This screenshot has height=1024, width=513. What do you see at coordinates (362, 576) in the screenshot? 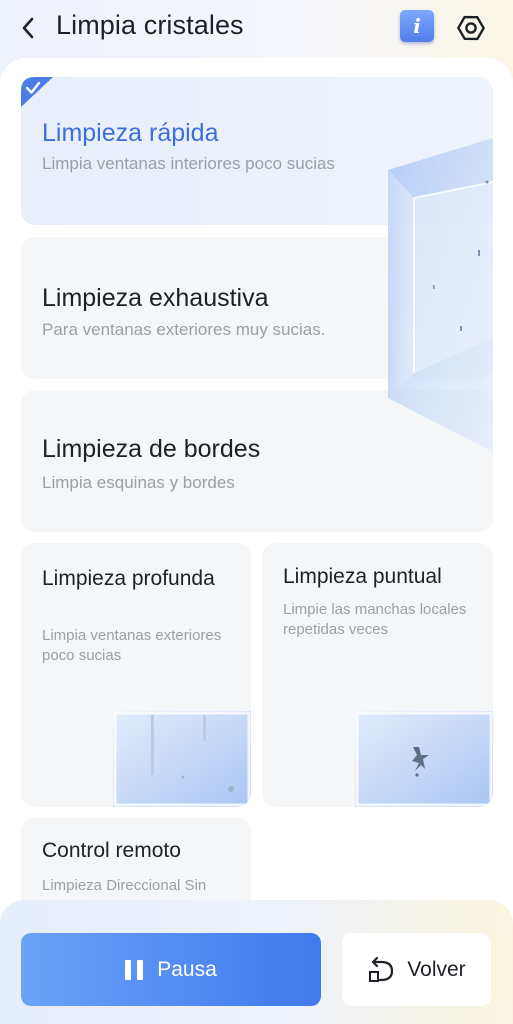
I see `mode-title: Limpieza puntual` at bounding box center [362, 576].